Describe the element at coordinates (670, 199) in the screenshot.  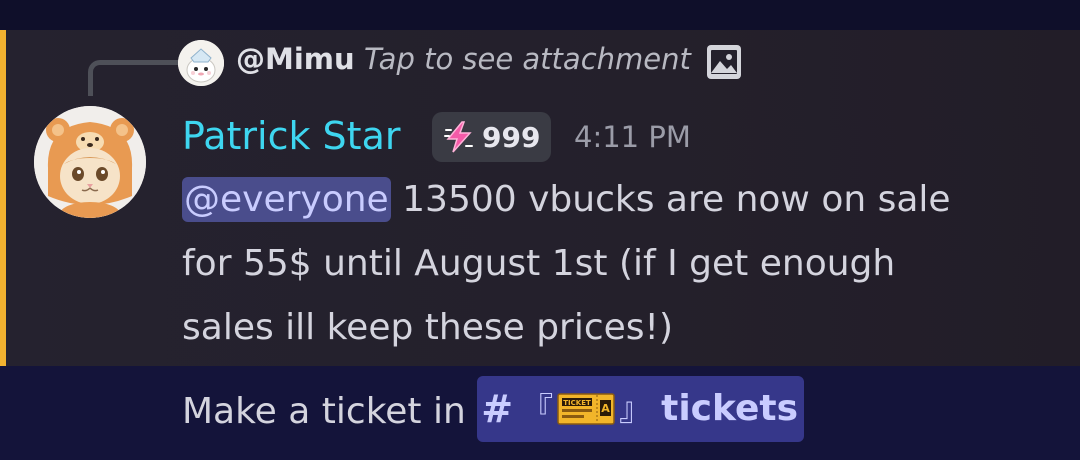
I see `message-text-1: 13500 vbucks are now on sale` at that location.